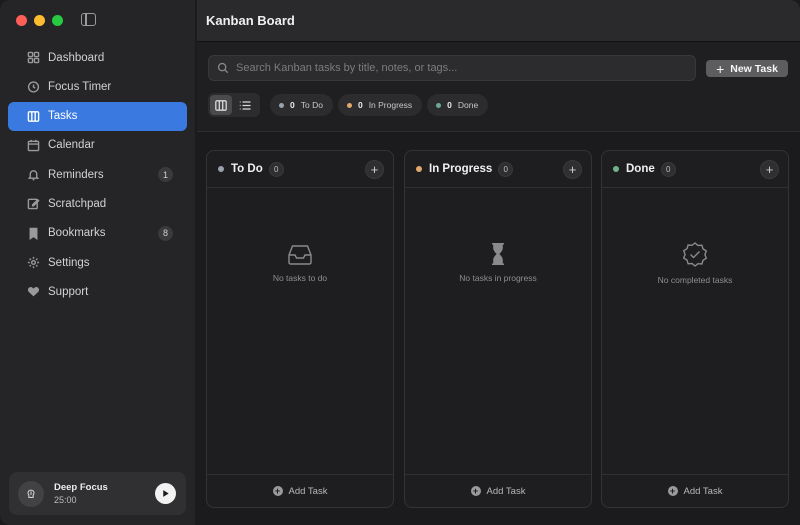  Describe the element at coordinates (720, 68) in the screenshot. I see `plus-icon: +` at that location.